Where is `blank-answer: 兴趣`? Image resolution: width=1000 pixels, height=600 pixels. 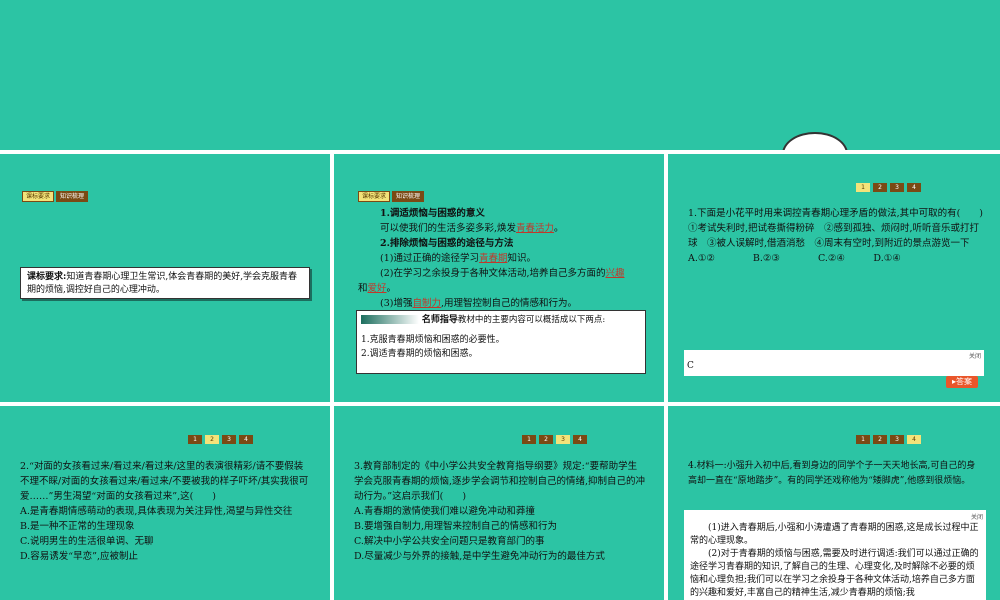 blank-answer: 兴趣 is located at coordinates (615, 273).